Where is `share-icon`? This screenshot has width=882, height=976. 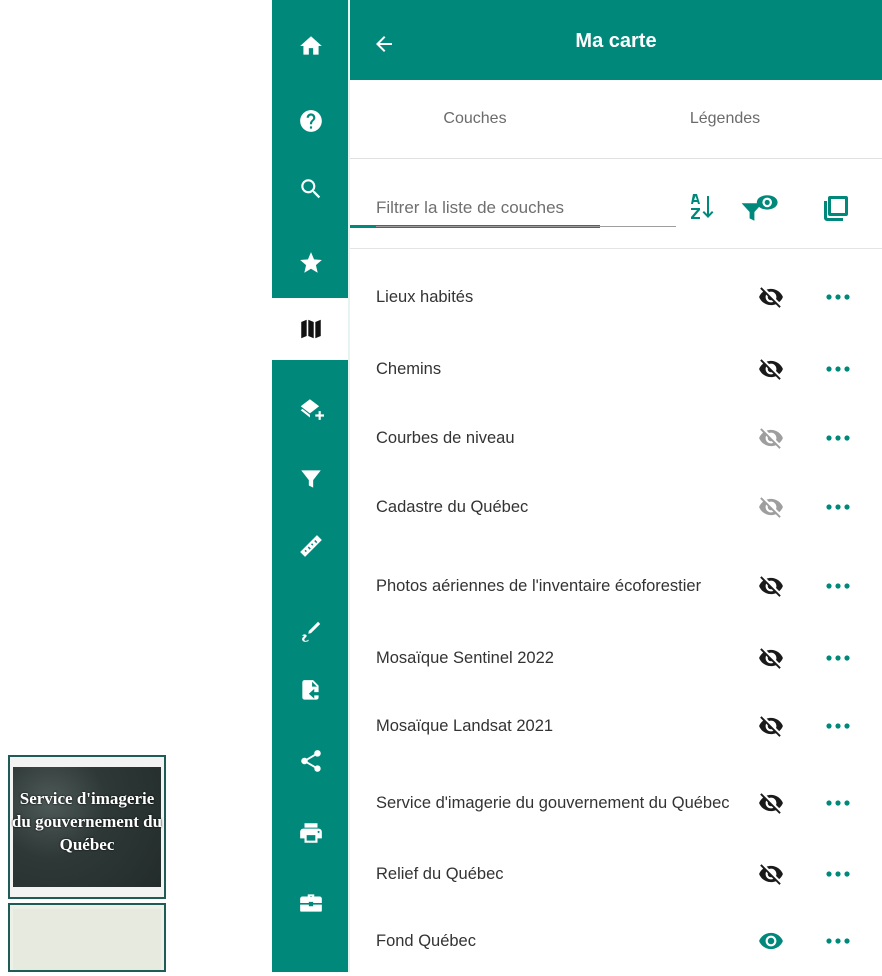 share-icon is located at coordinates (311, 761).